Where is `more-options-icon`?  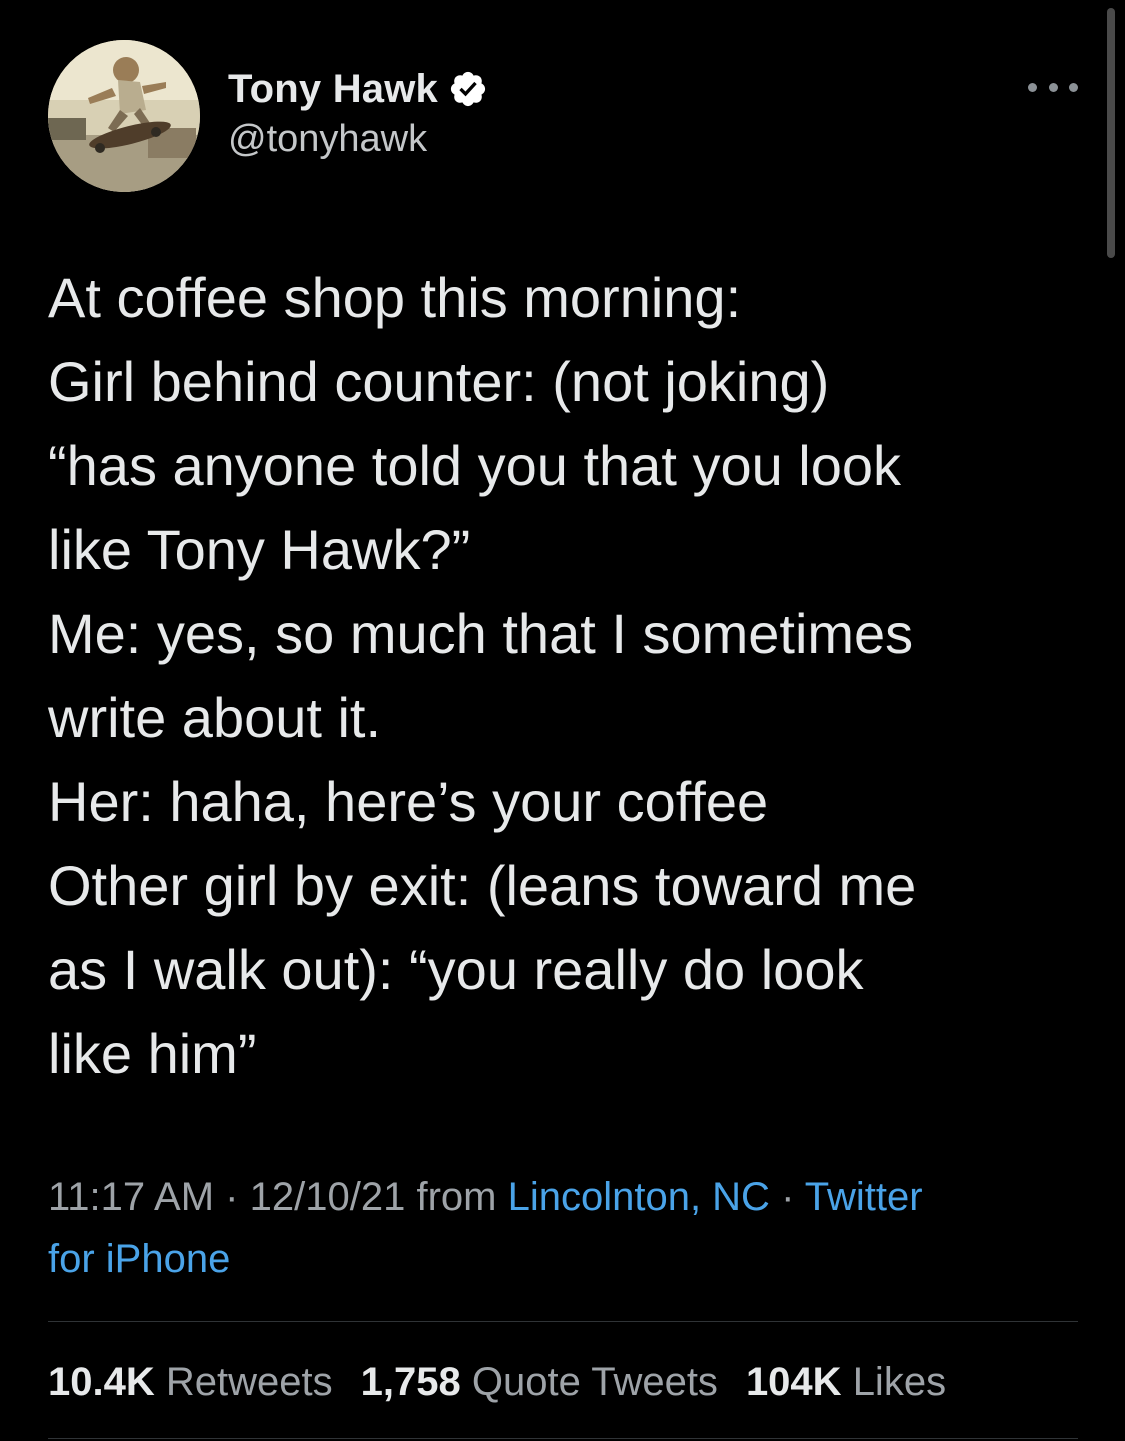
more-options-icon is located at coordinates (1053, 87).